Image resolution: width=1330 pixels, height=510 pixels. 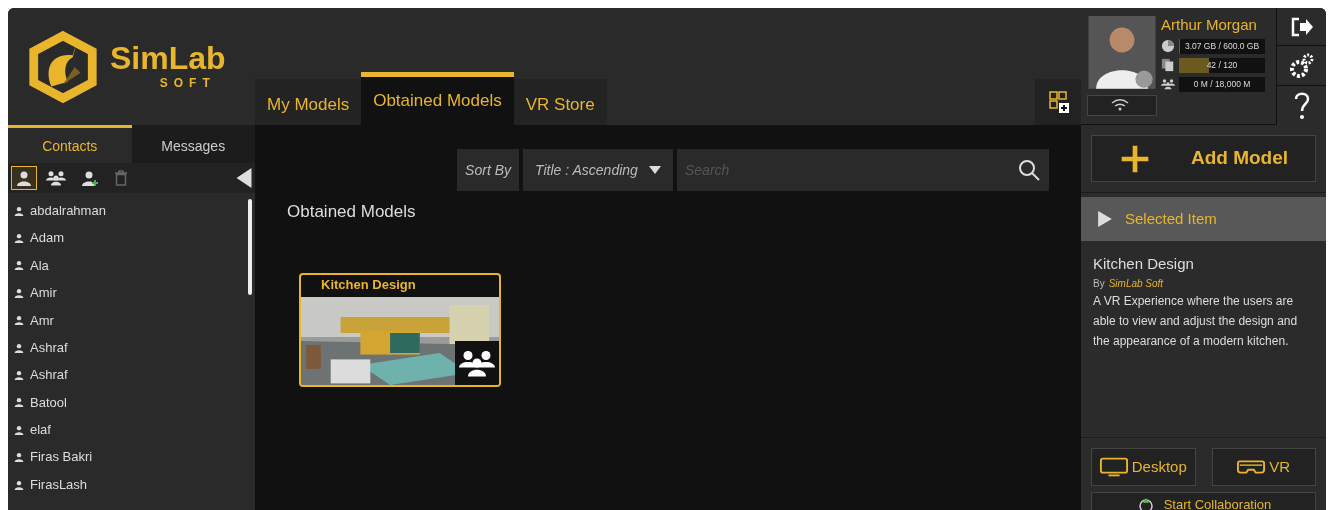 I want to click on tab: My Models, so click(x=308, y=102).